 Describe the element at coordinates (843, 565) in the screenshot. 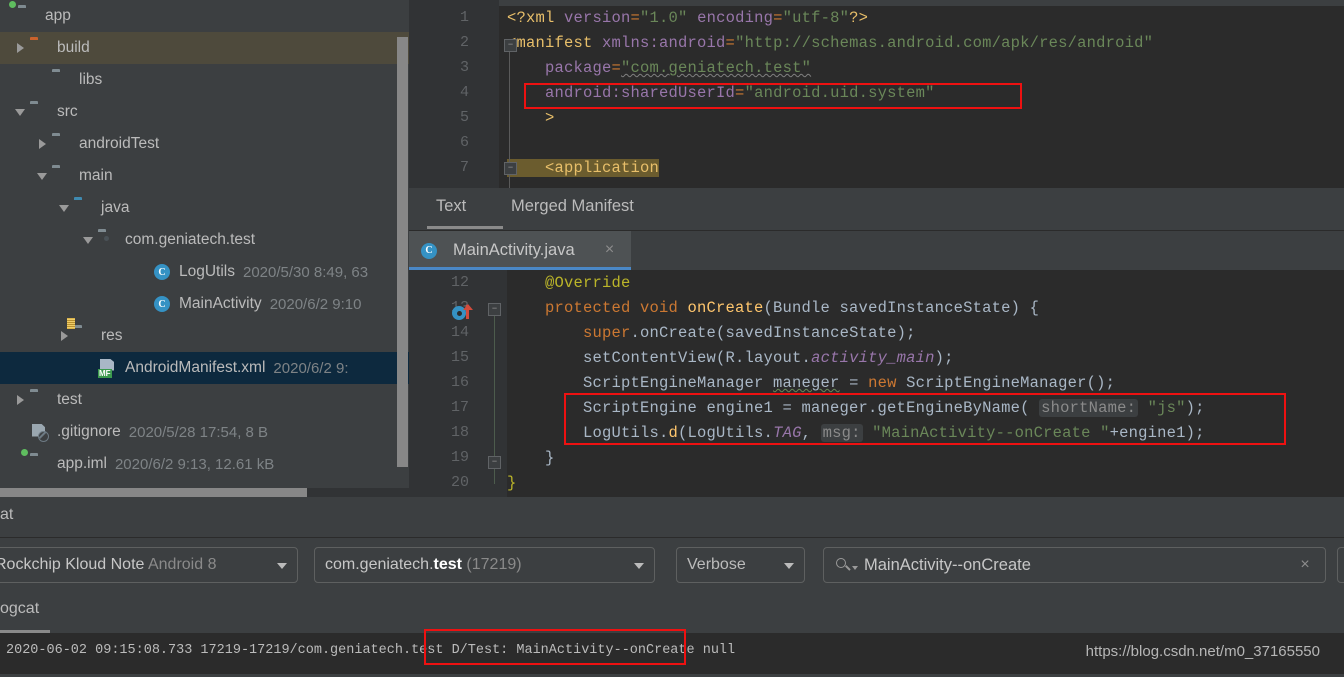

I see `search-icon` at that location.